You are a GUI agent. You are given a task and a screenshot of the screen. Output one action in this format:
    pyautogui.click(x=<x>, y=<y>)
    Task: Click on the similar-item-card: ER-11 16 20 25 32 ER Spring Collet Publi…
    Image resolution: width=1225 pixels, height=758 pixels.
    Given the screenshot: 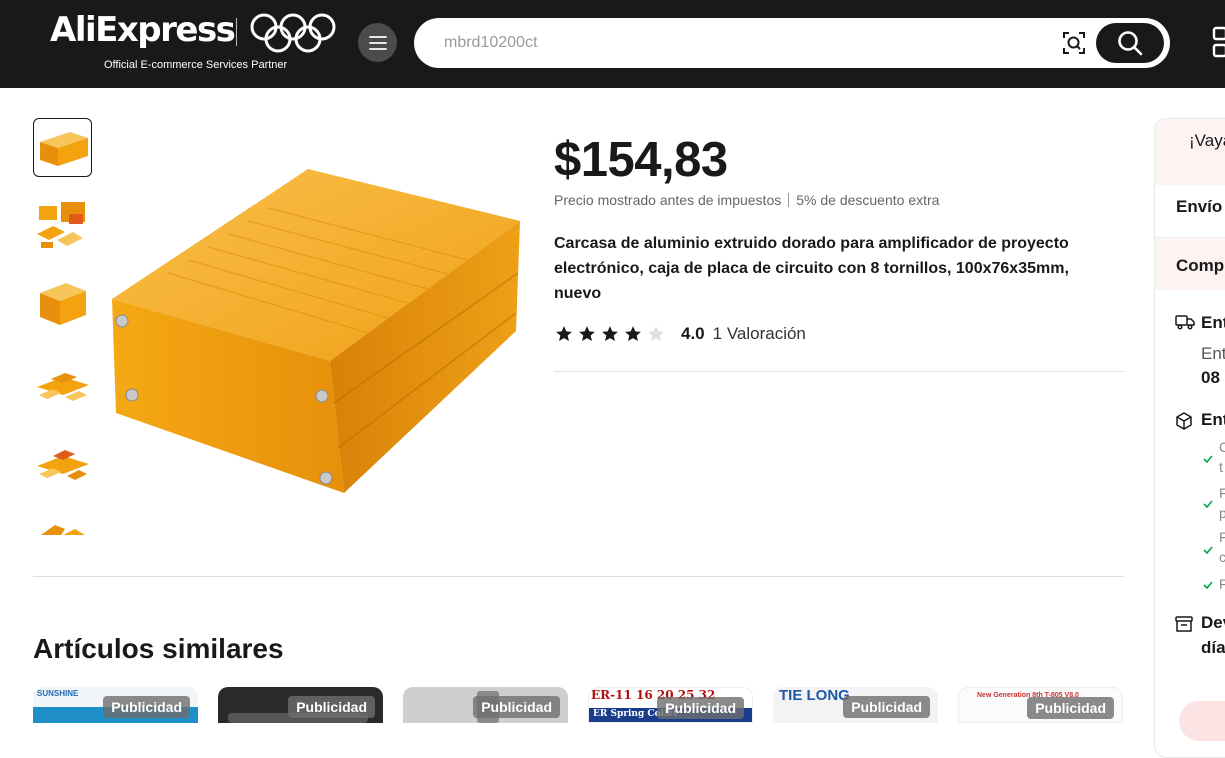 What is the action you would take?
    pyautogui.click(x=670, y=705)
    